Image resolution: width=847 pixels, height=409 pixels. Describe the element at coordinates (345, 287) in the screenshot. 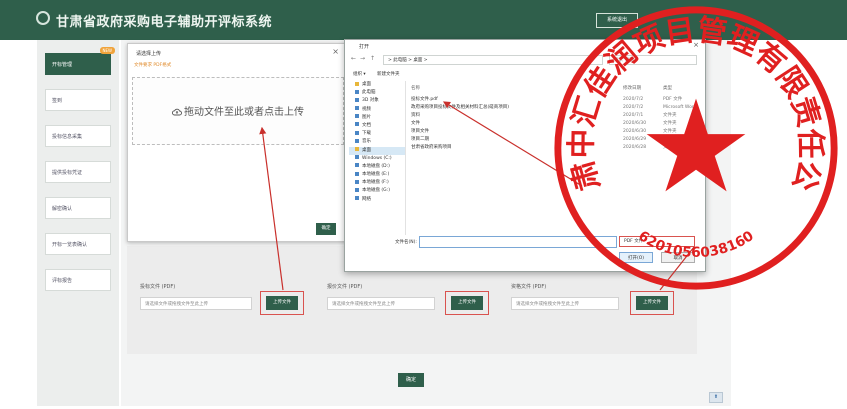

I see `upload-label: 报价文件 (PDF)` at that location.